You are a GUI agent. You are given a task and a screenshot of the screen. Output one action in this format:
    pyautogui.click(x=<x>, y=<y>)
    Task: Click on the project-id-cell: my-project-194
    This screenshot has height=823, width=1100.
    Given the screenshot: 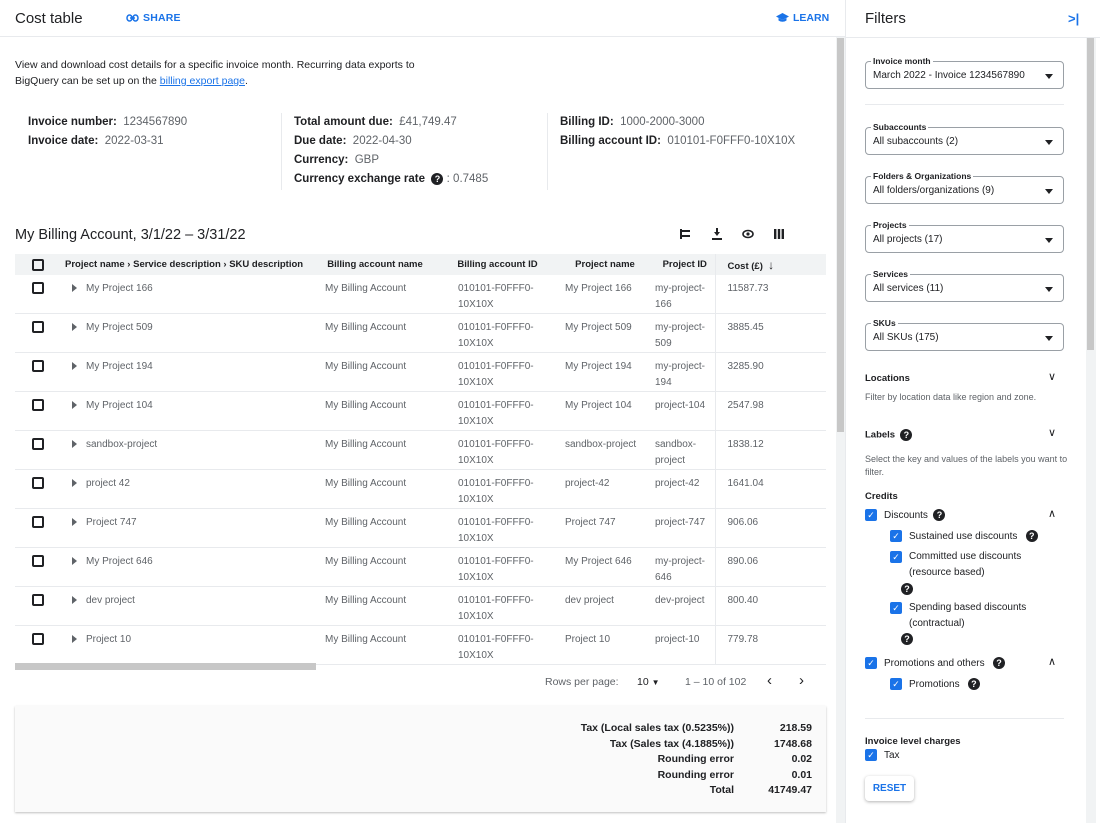 What is the action you would take?
    pyautogui.click(x=680, y=374)
    